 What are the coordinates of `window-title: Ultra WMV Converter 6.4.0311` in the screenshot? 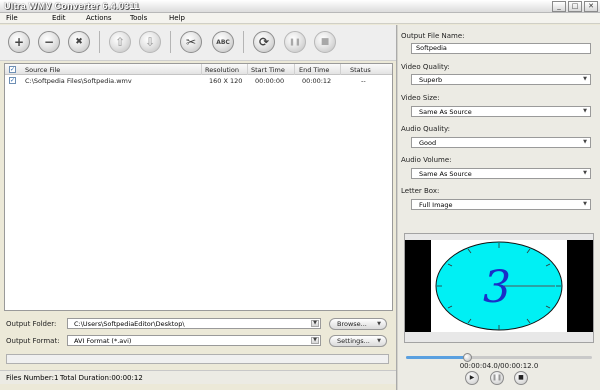 It's located at (72, 6).